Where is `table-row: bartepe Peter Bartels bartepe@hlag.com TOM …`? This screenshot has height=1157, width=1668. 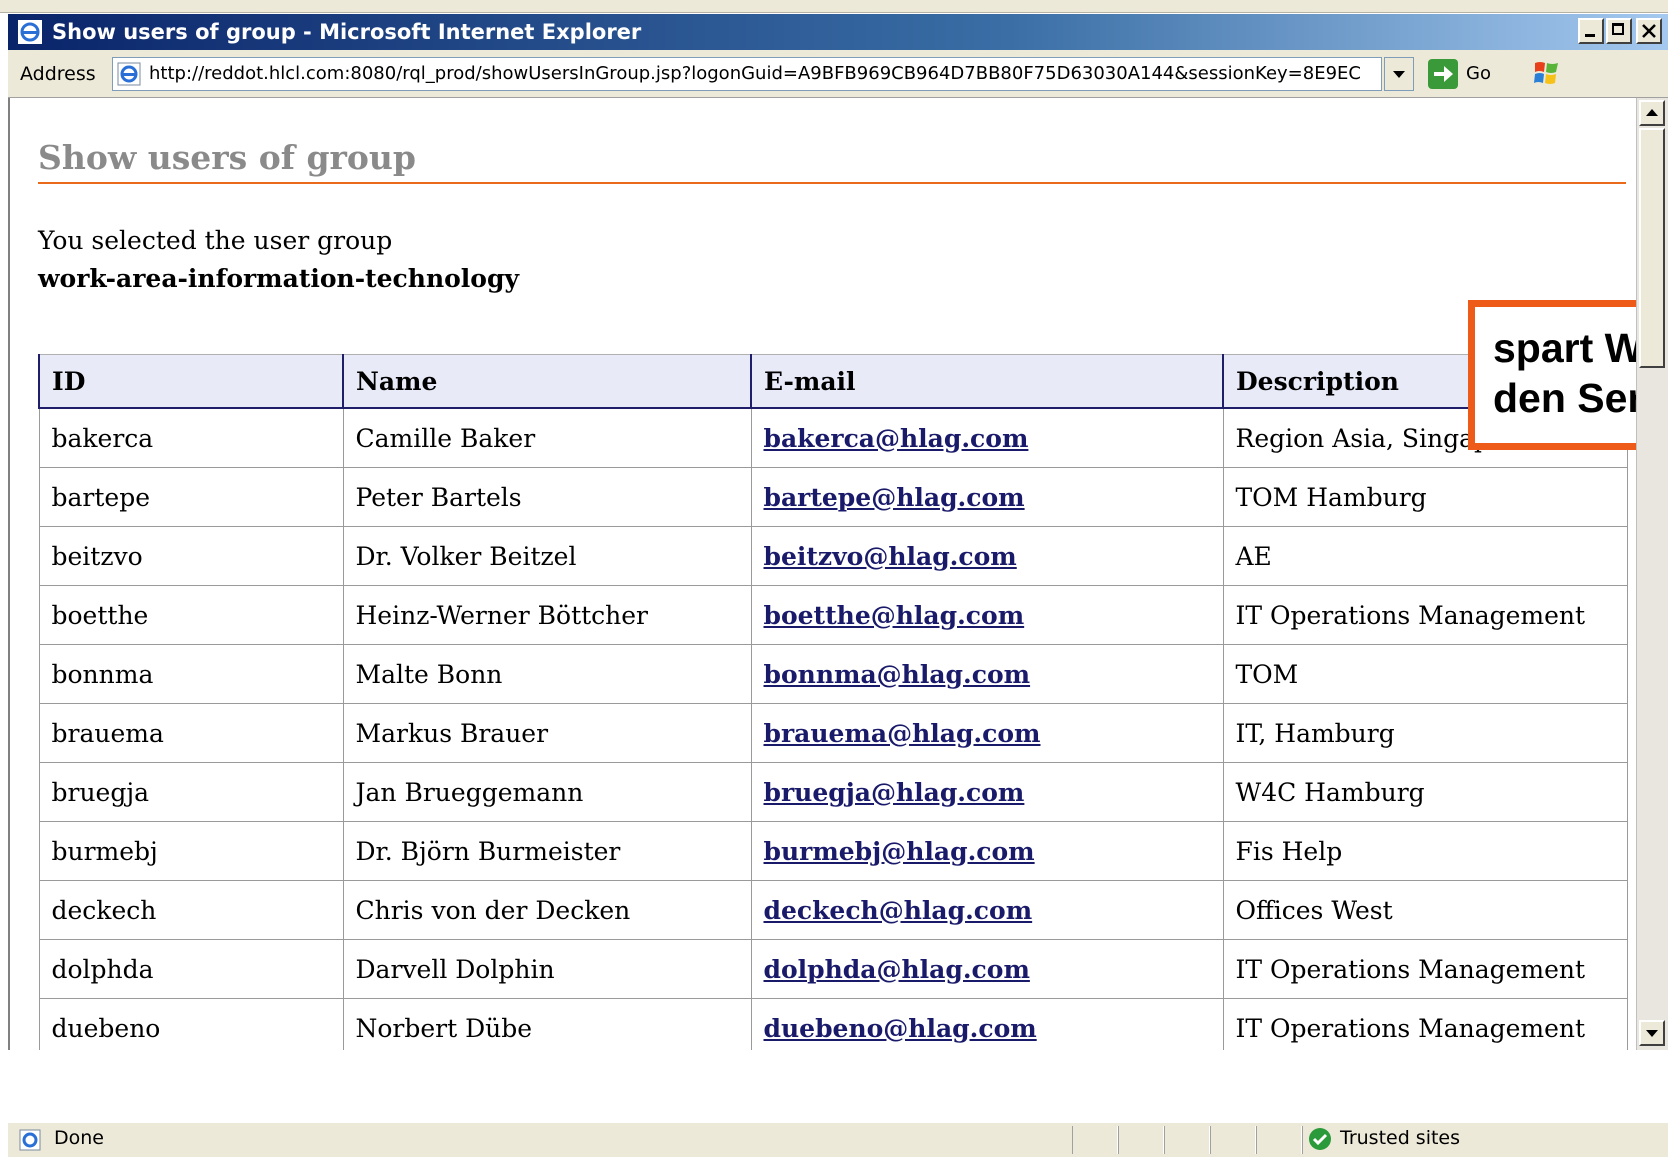 table-row: bartepe Peter Bartels bartepe@hlag.com TOM … is located at coordinates (833, 497).